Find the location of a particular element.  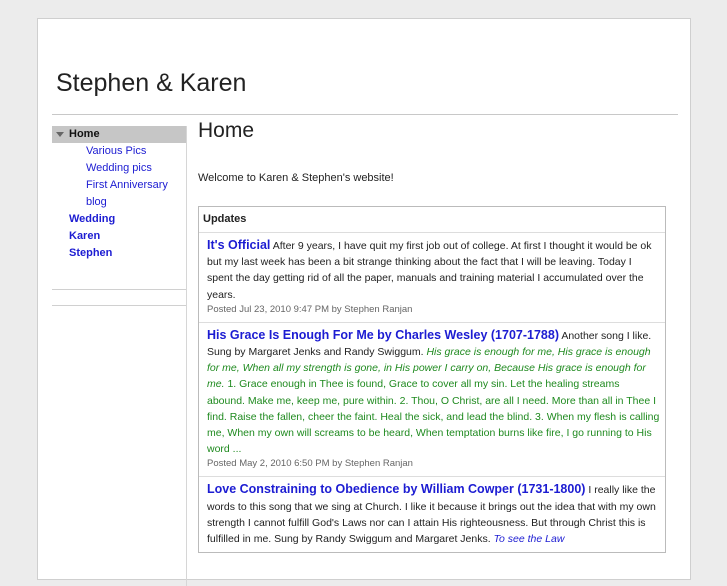

nav-item-wedding-pics: Wedding pics is located at coordinates (119, 168).